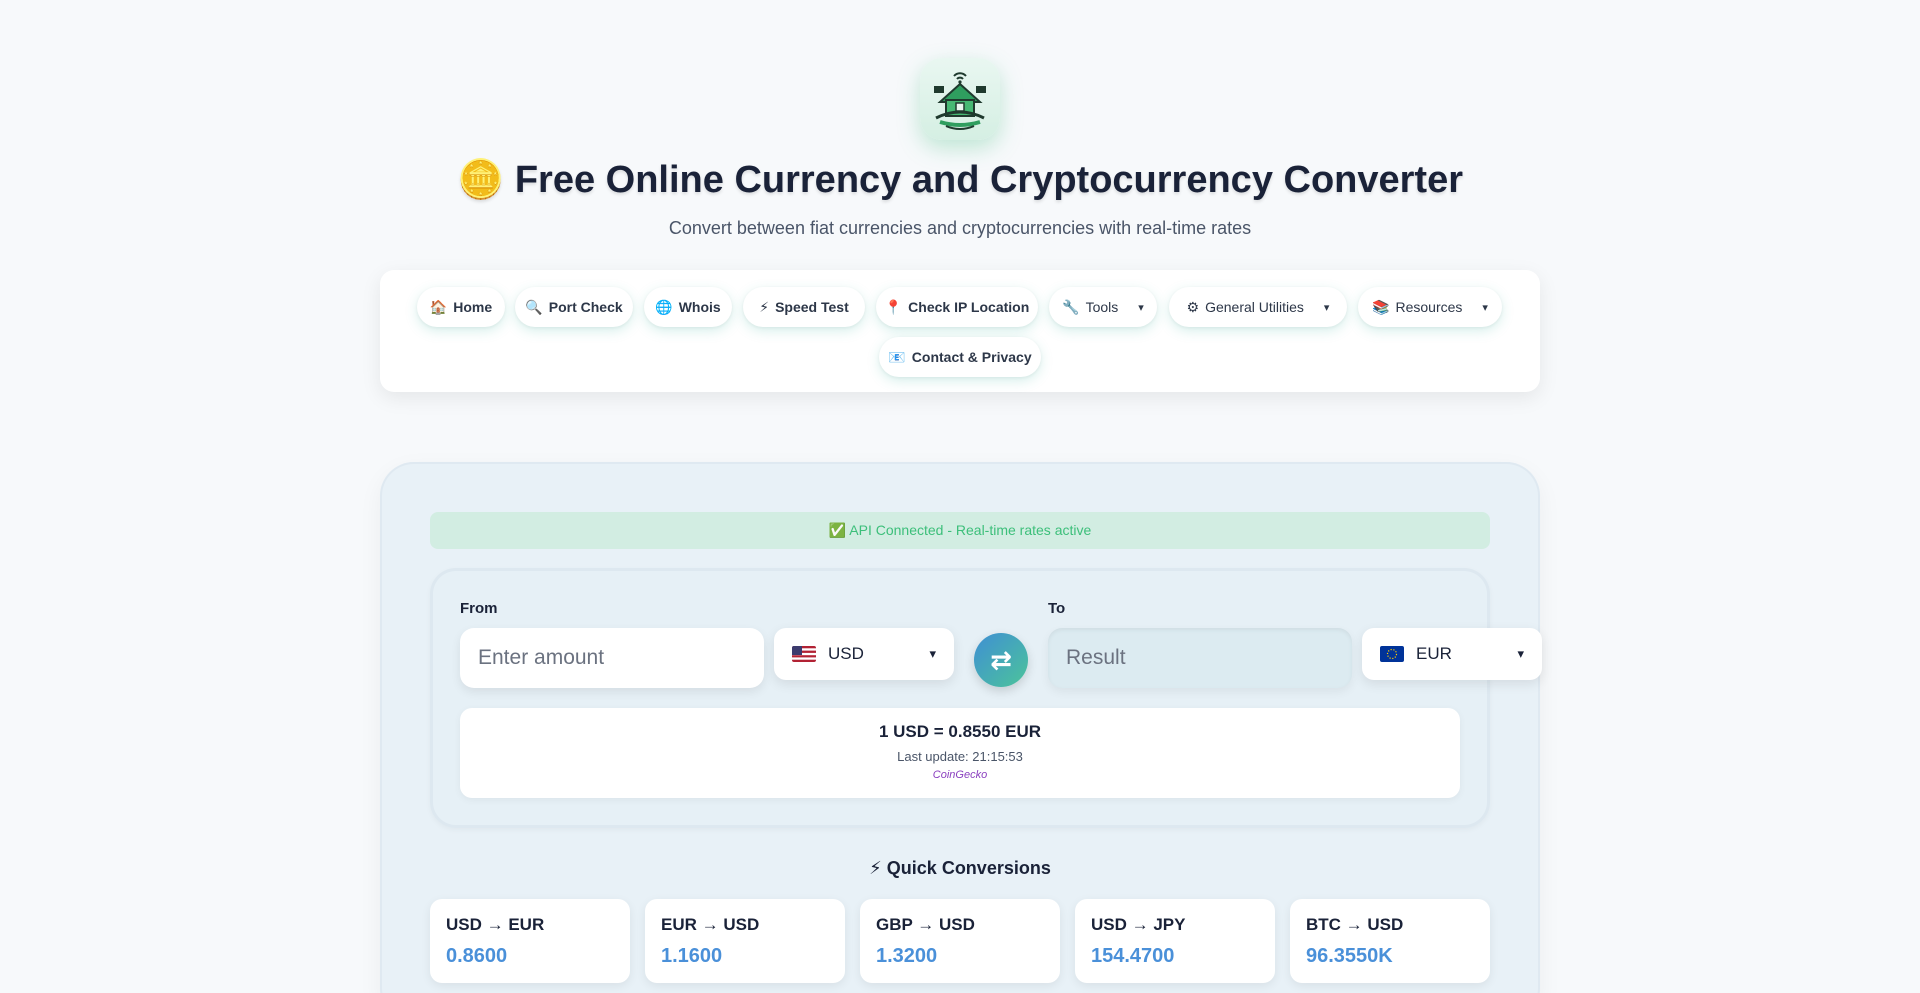  What do you see at coordinates (897, 356) in the screenshot?
I see `mail-icon: 📧` at bounding box center [897, 356].